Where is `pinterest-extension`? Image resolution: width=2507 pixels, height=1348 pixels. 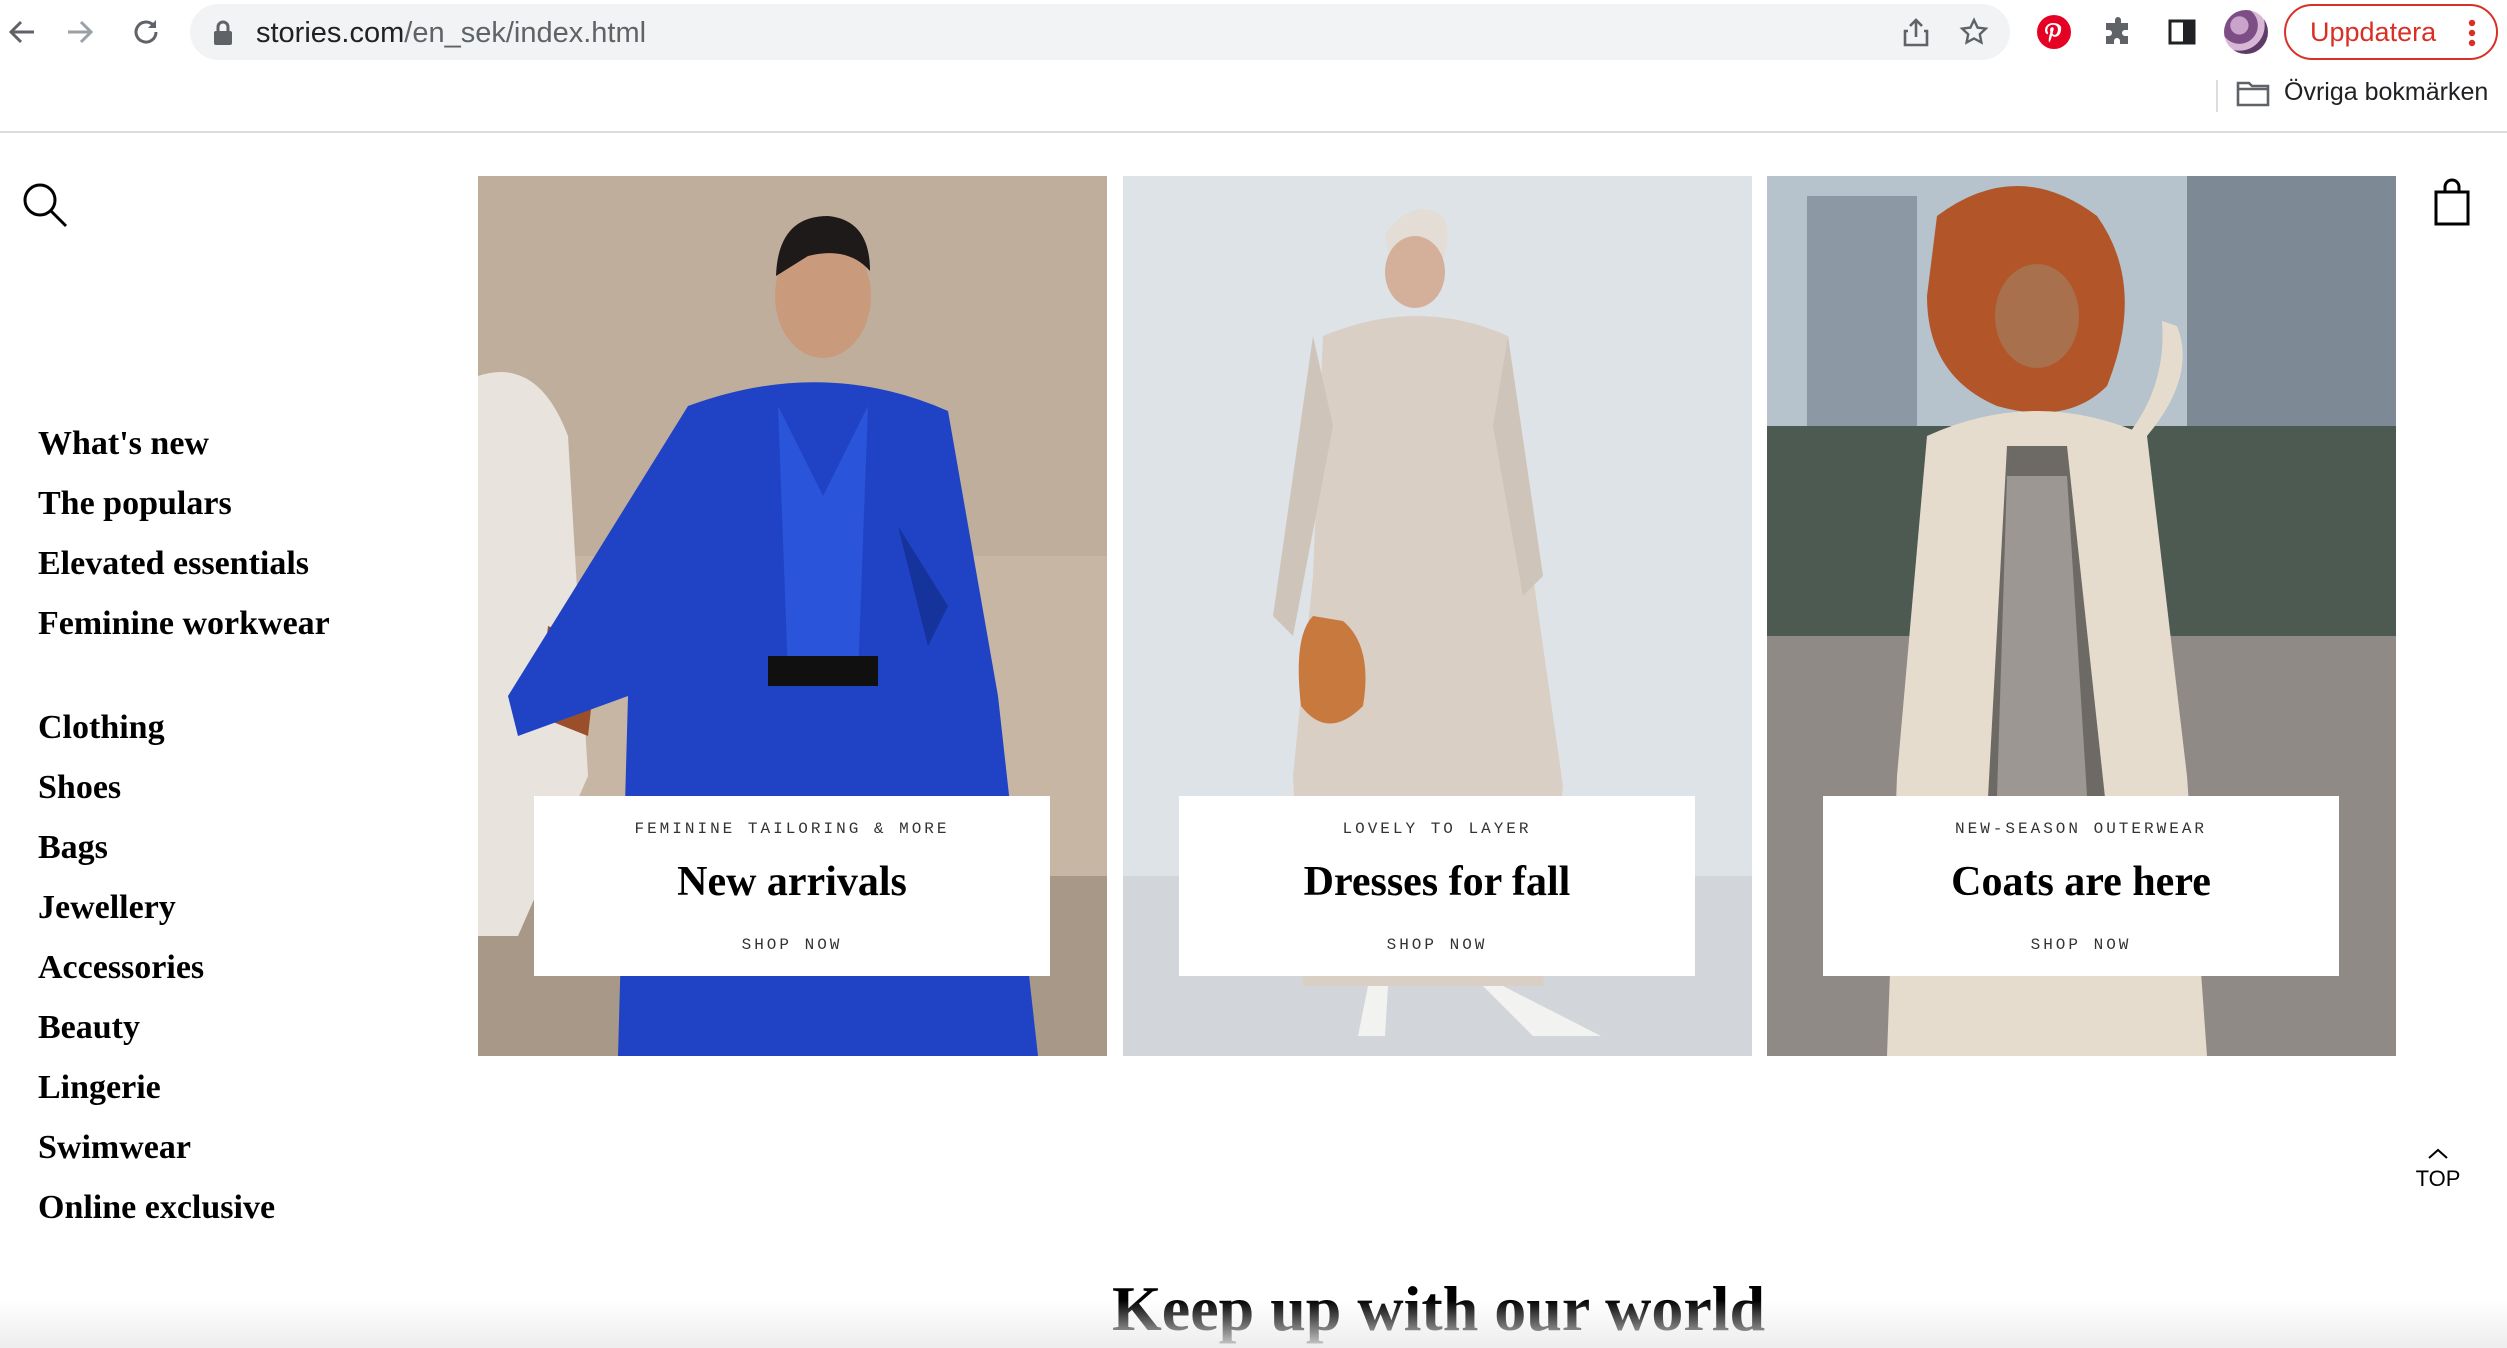
pinterest-extension is located at coordinates (2054, 32).